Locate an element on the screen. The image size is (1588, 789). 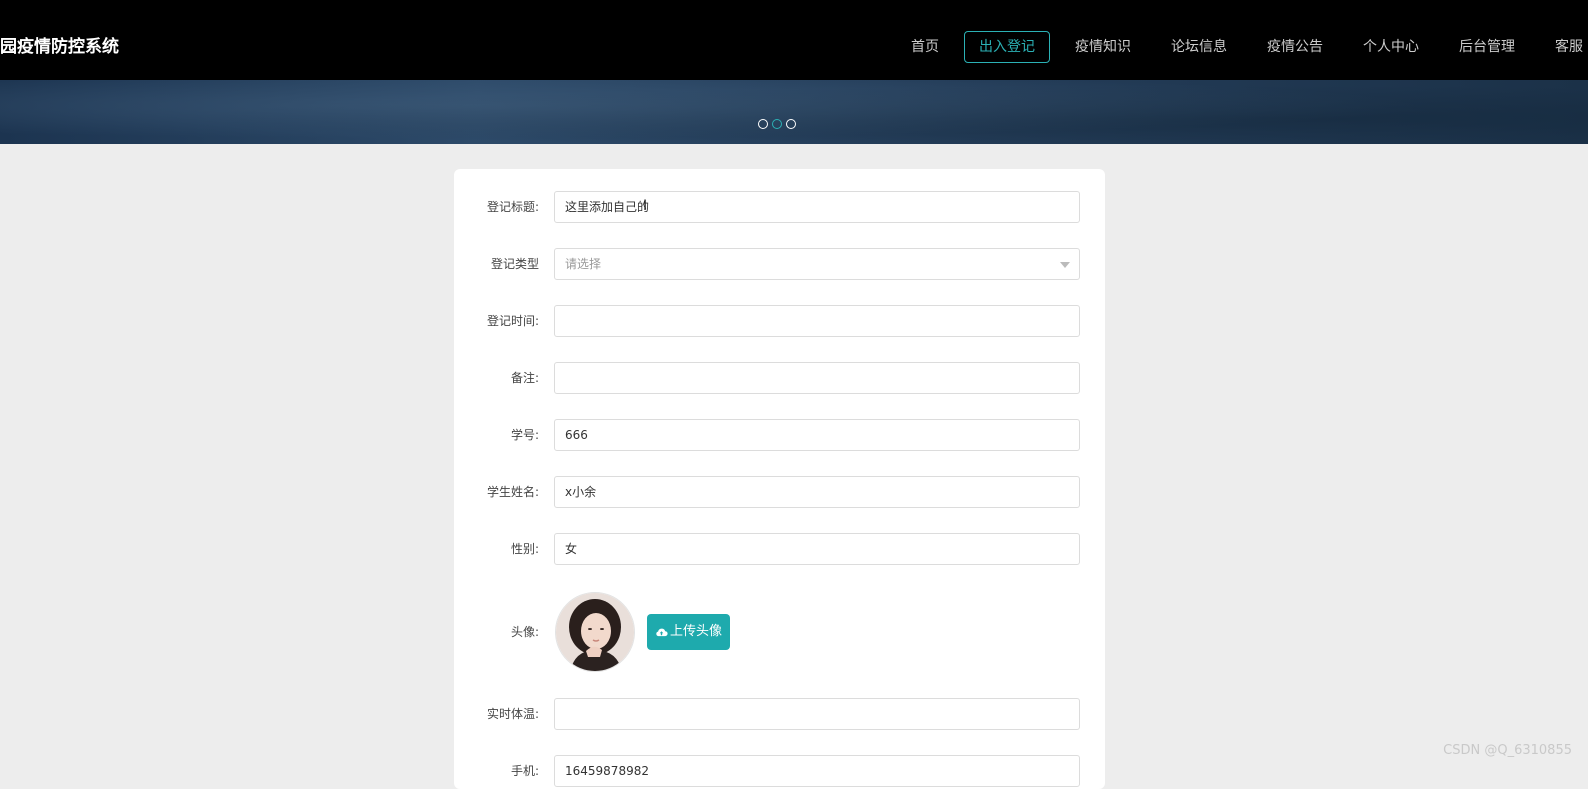
student-name-label: 学生姓名: is located at coordinates (512, 492).